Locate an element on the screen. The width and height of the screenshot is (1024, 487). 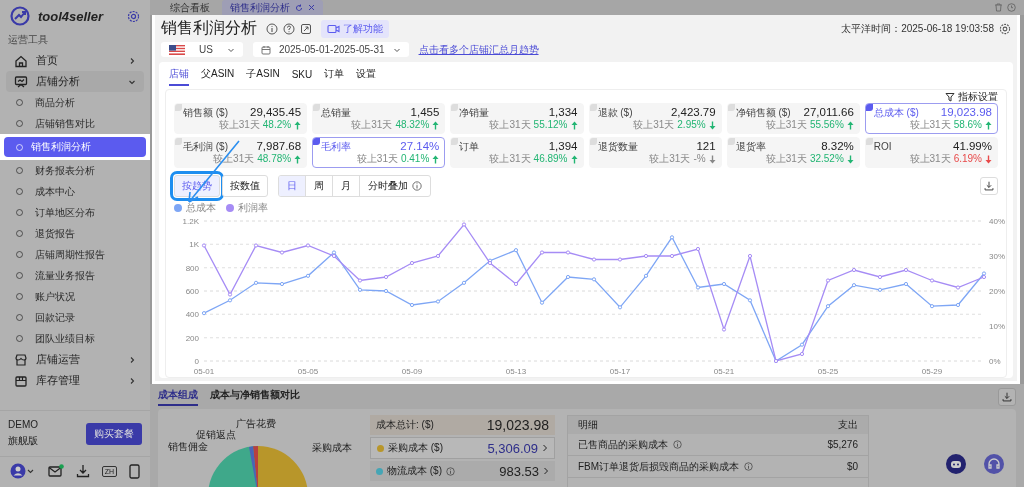
help-icon is located at coordinates (289, 28).